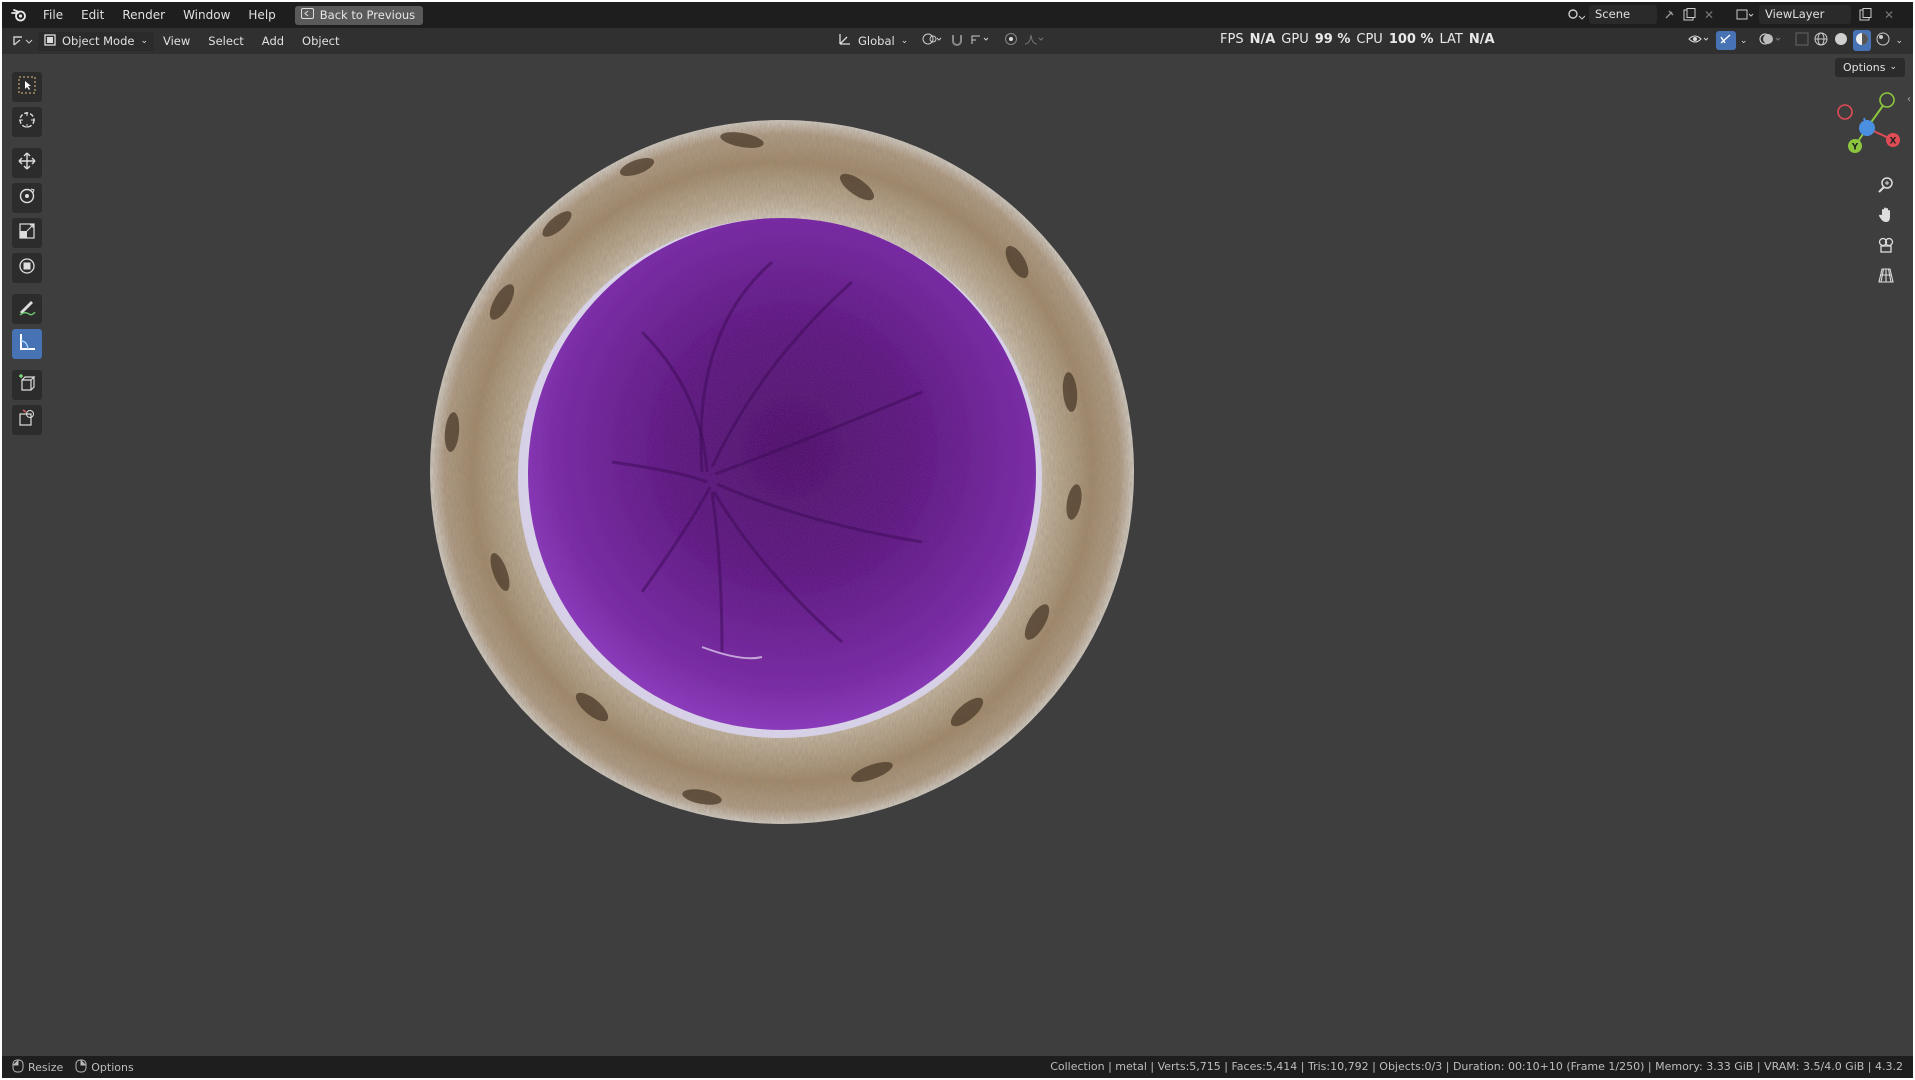 This screenshot has width=1915, height=1080. Describe the element at coordinates (1725, 40) in the screenshot. I see `gizmo-toggle-icon` at that location.